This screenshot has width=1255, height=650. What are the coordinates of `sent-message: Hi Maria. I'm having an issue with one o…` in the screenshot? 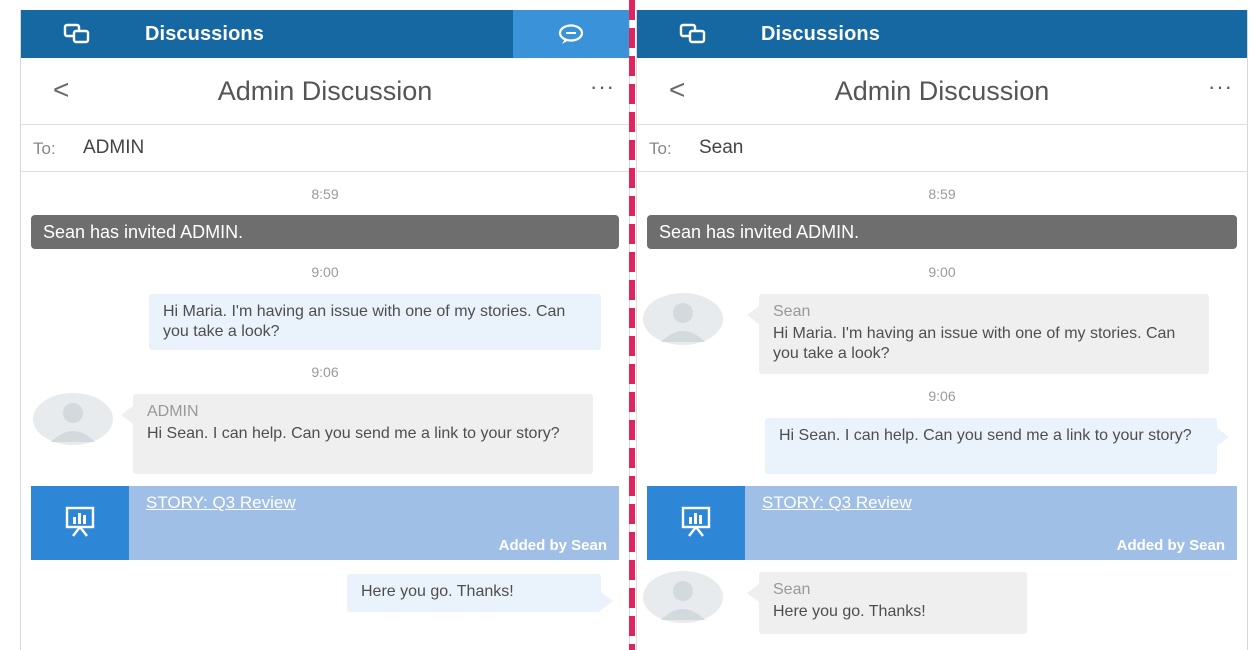 It's located at (375, 322).